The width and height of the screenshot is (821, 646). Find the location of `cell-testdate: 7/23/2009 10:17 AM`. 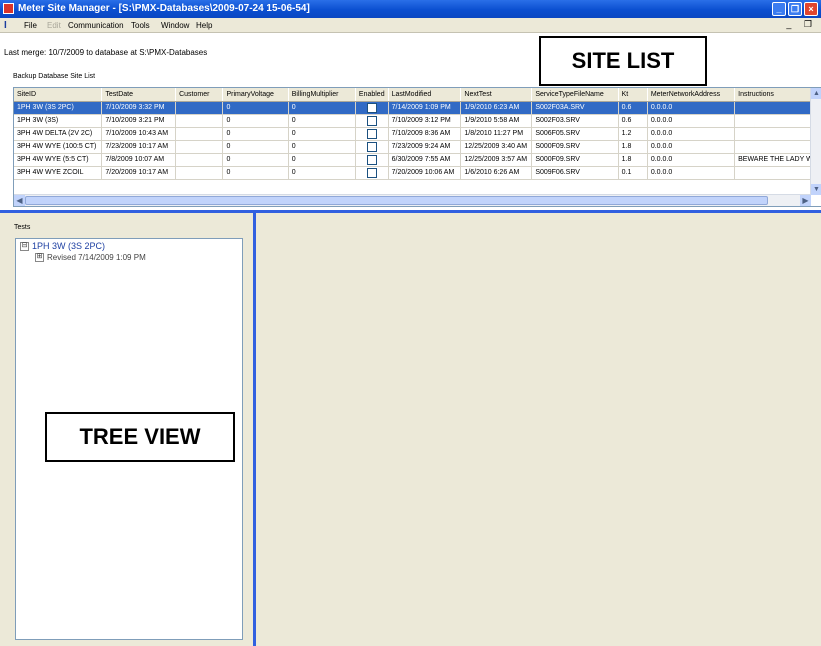

cell-testdate: 7/23/2009 10:17 AM is located at coordinates (139, 147).